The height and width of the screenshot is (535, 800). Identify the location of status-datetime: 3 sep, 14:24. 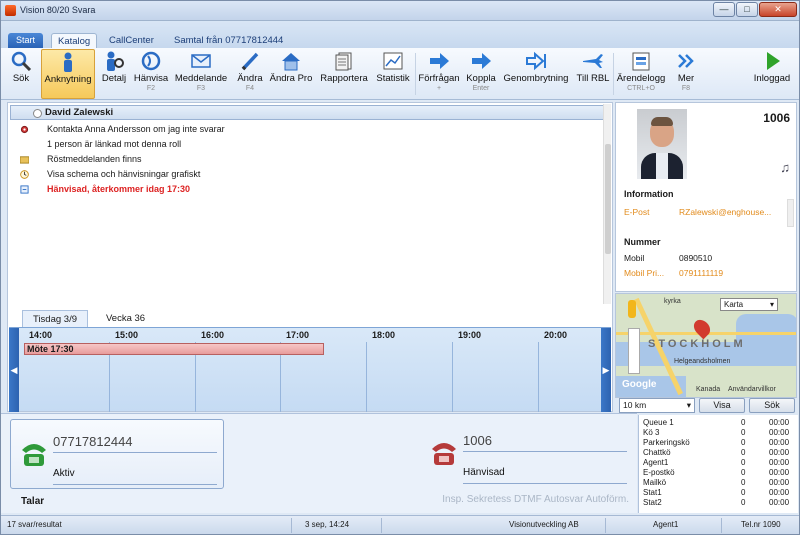
(327, 524).